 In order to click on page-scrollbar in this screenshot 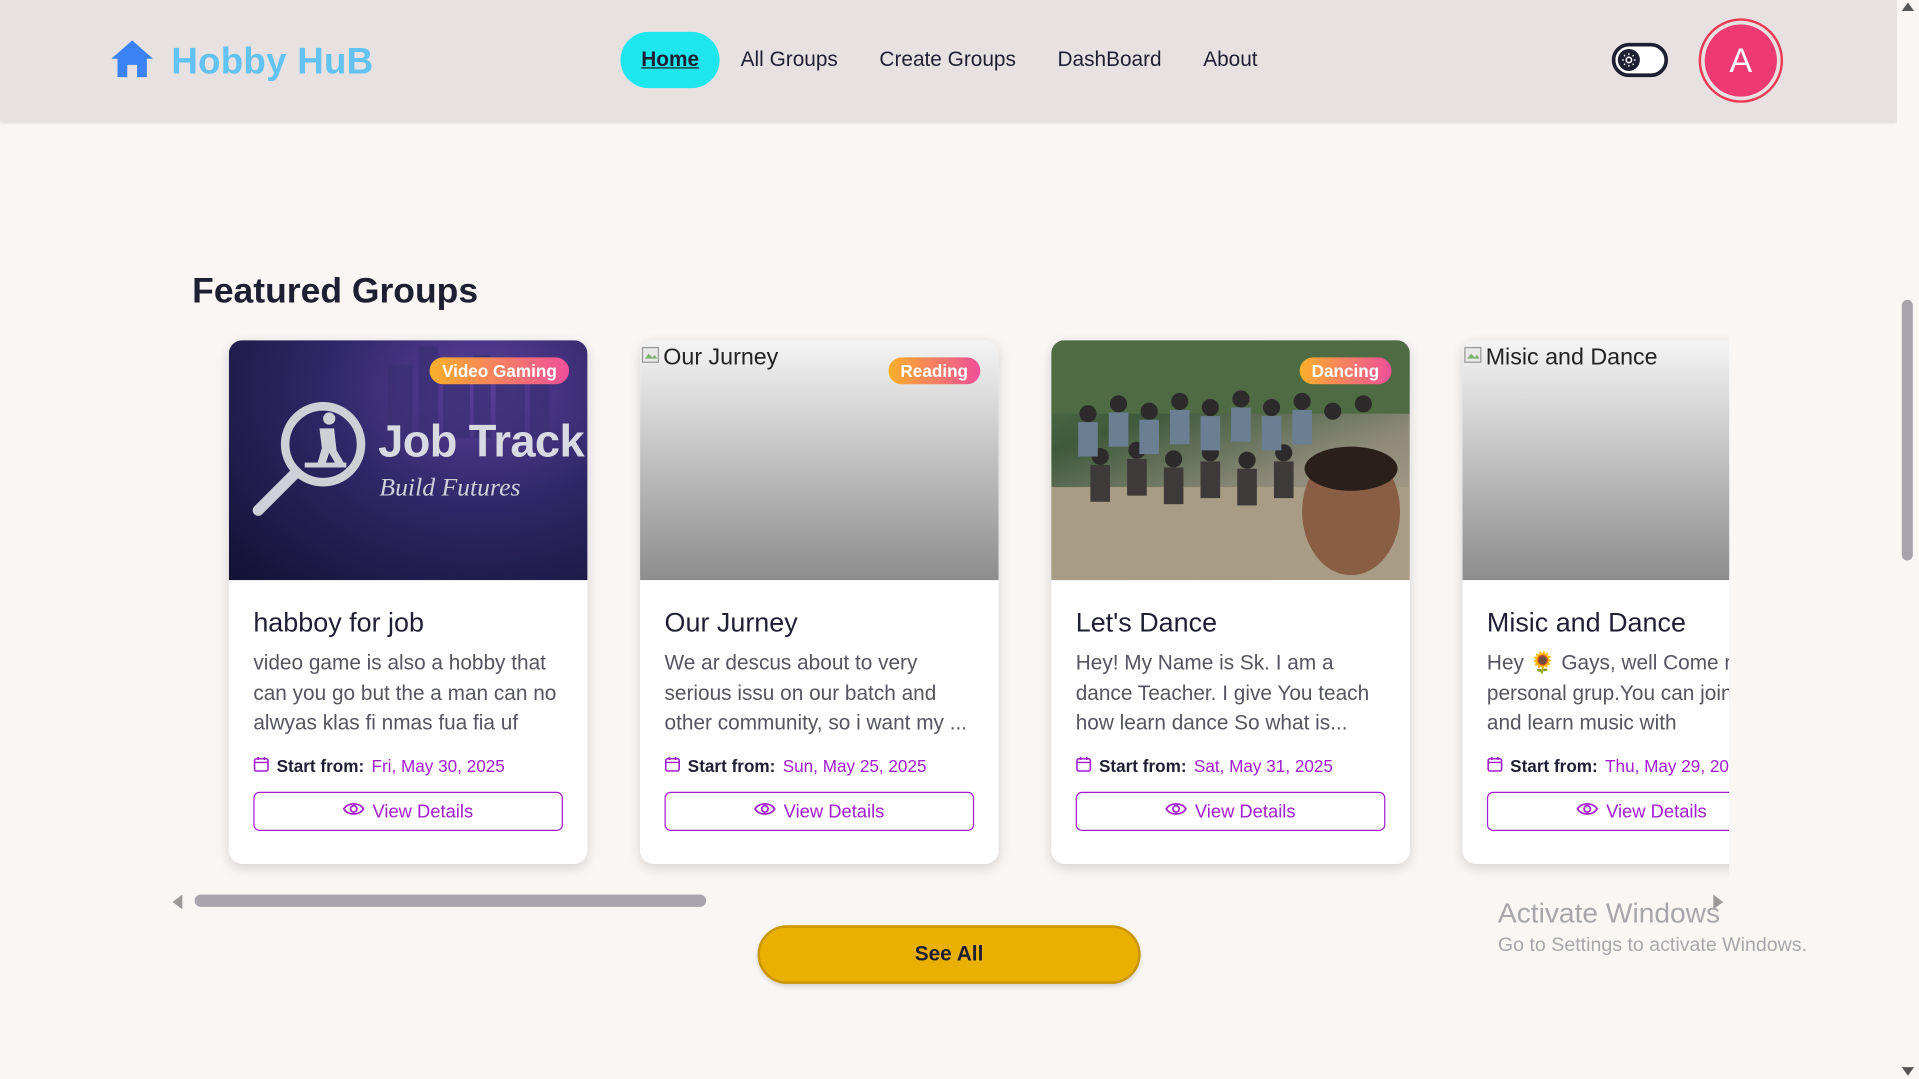, I will do `click(1907, 539)`.